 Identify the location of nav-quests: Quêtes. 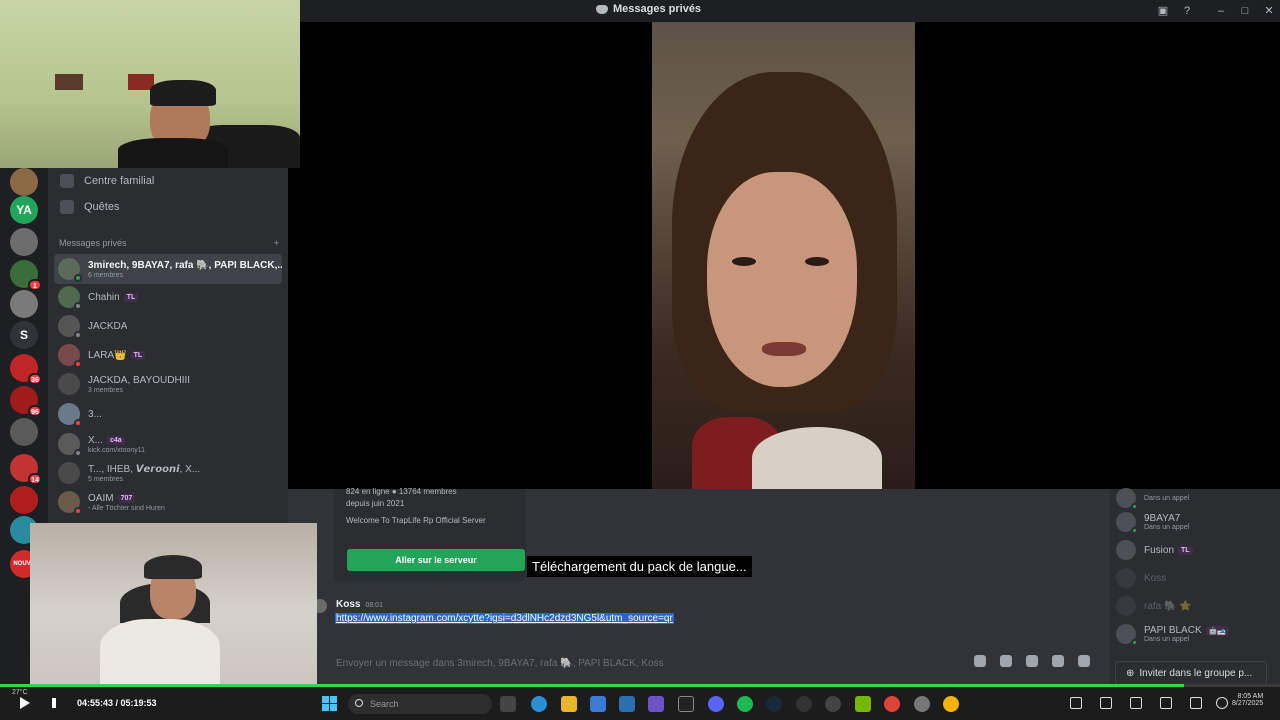
(168, 207).